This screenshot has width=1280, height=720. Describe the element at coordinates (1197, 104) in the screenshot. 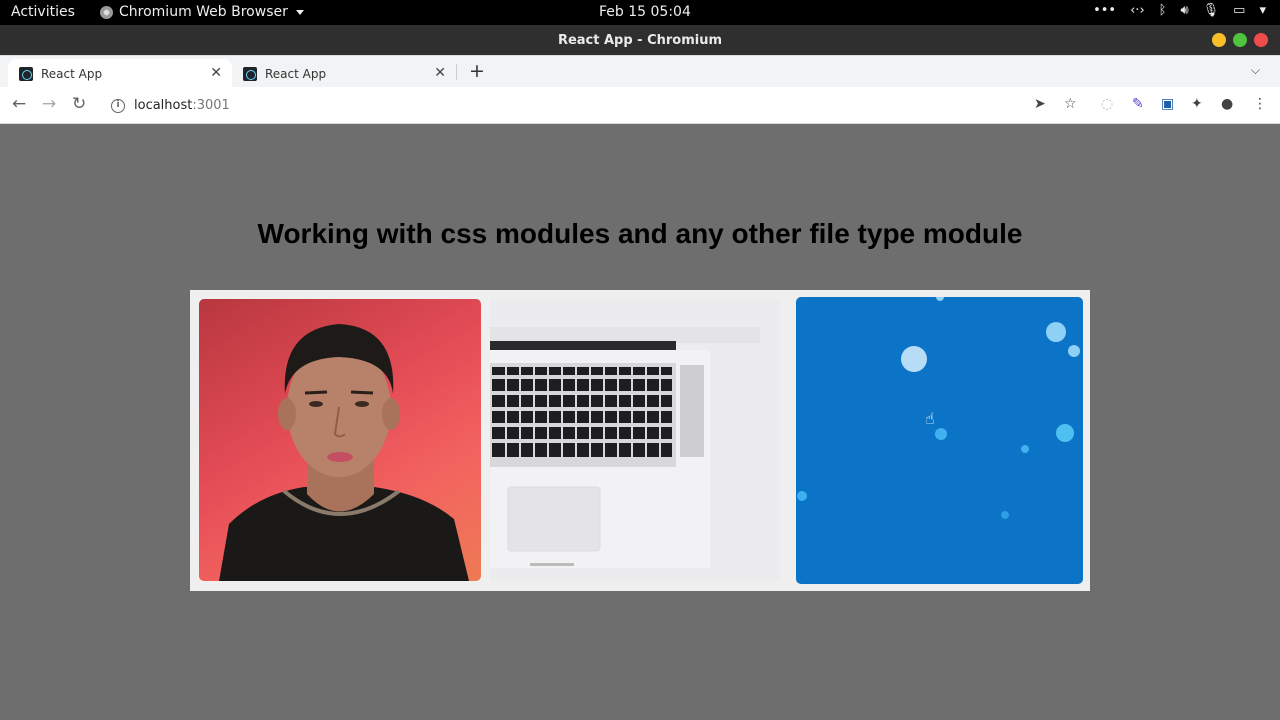

I see `extensions-puzzle-icon: ✦` at that location.